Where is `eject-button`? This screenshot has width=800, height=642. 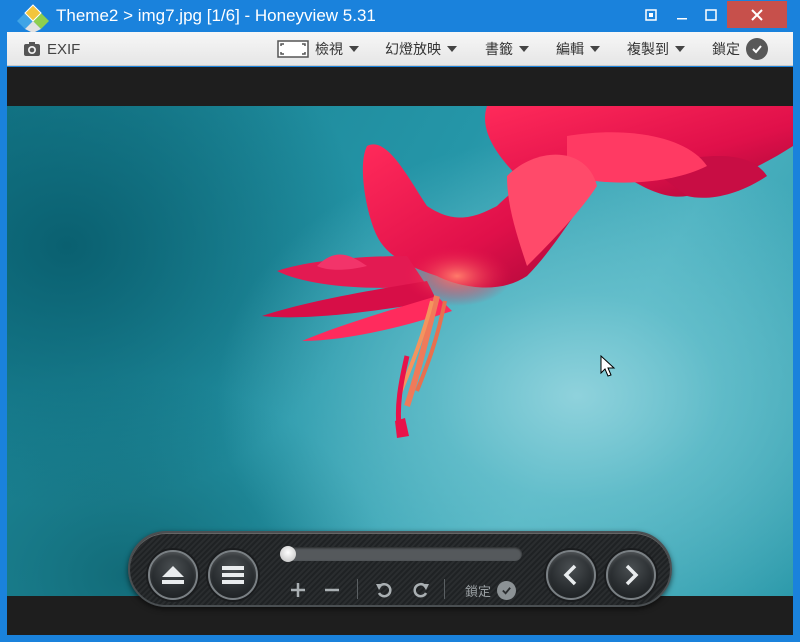
eject-button is located at coordinates (173, 575).